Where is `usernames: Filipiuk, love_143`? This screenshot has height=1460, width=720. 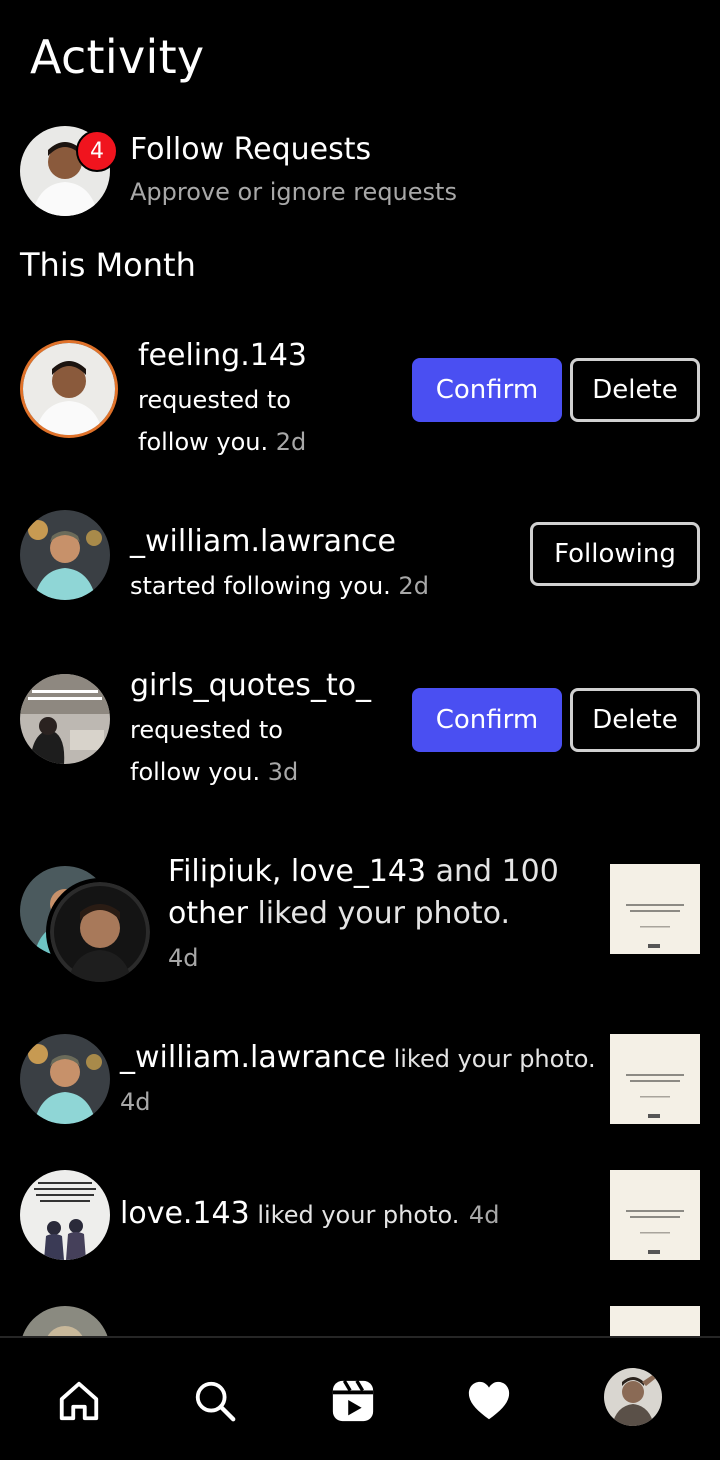 usernames: Filipiuk, love_143 is located at coordinates (297, 871).